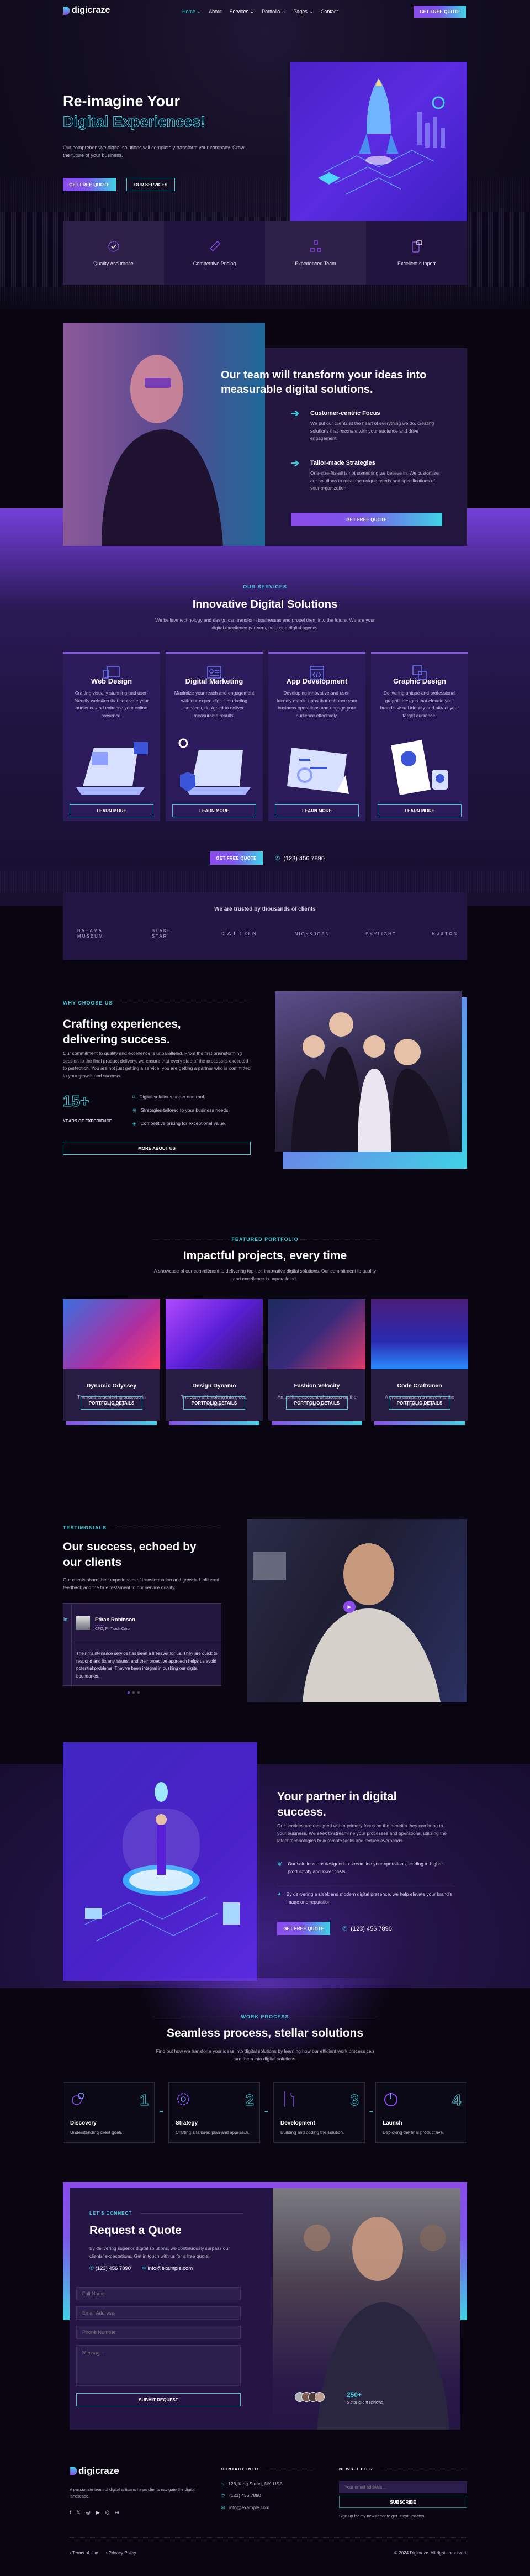 The width and height of the screenshot is (530, 2576). What do you see at coordinates (157, 1148) in the screenshot?
I see `more-about-us-button: MORE ABOUT US` at bounding box center [157, 1148].